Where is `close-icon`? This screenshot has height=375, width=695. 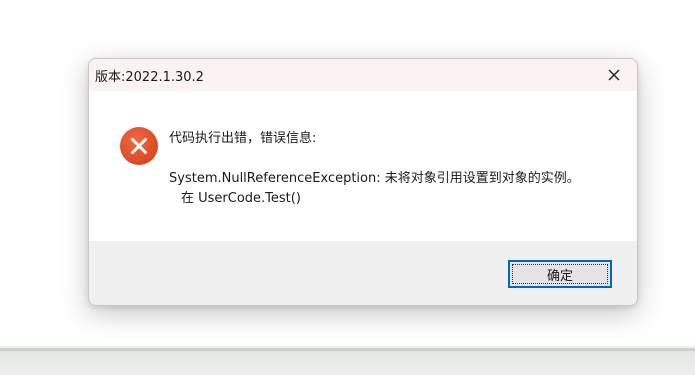 close-icon is located at coordinates (614, 75).